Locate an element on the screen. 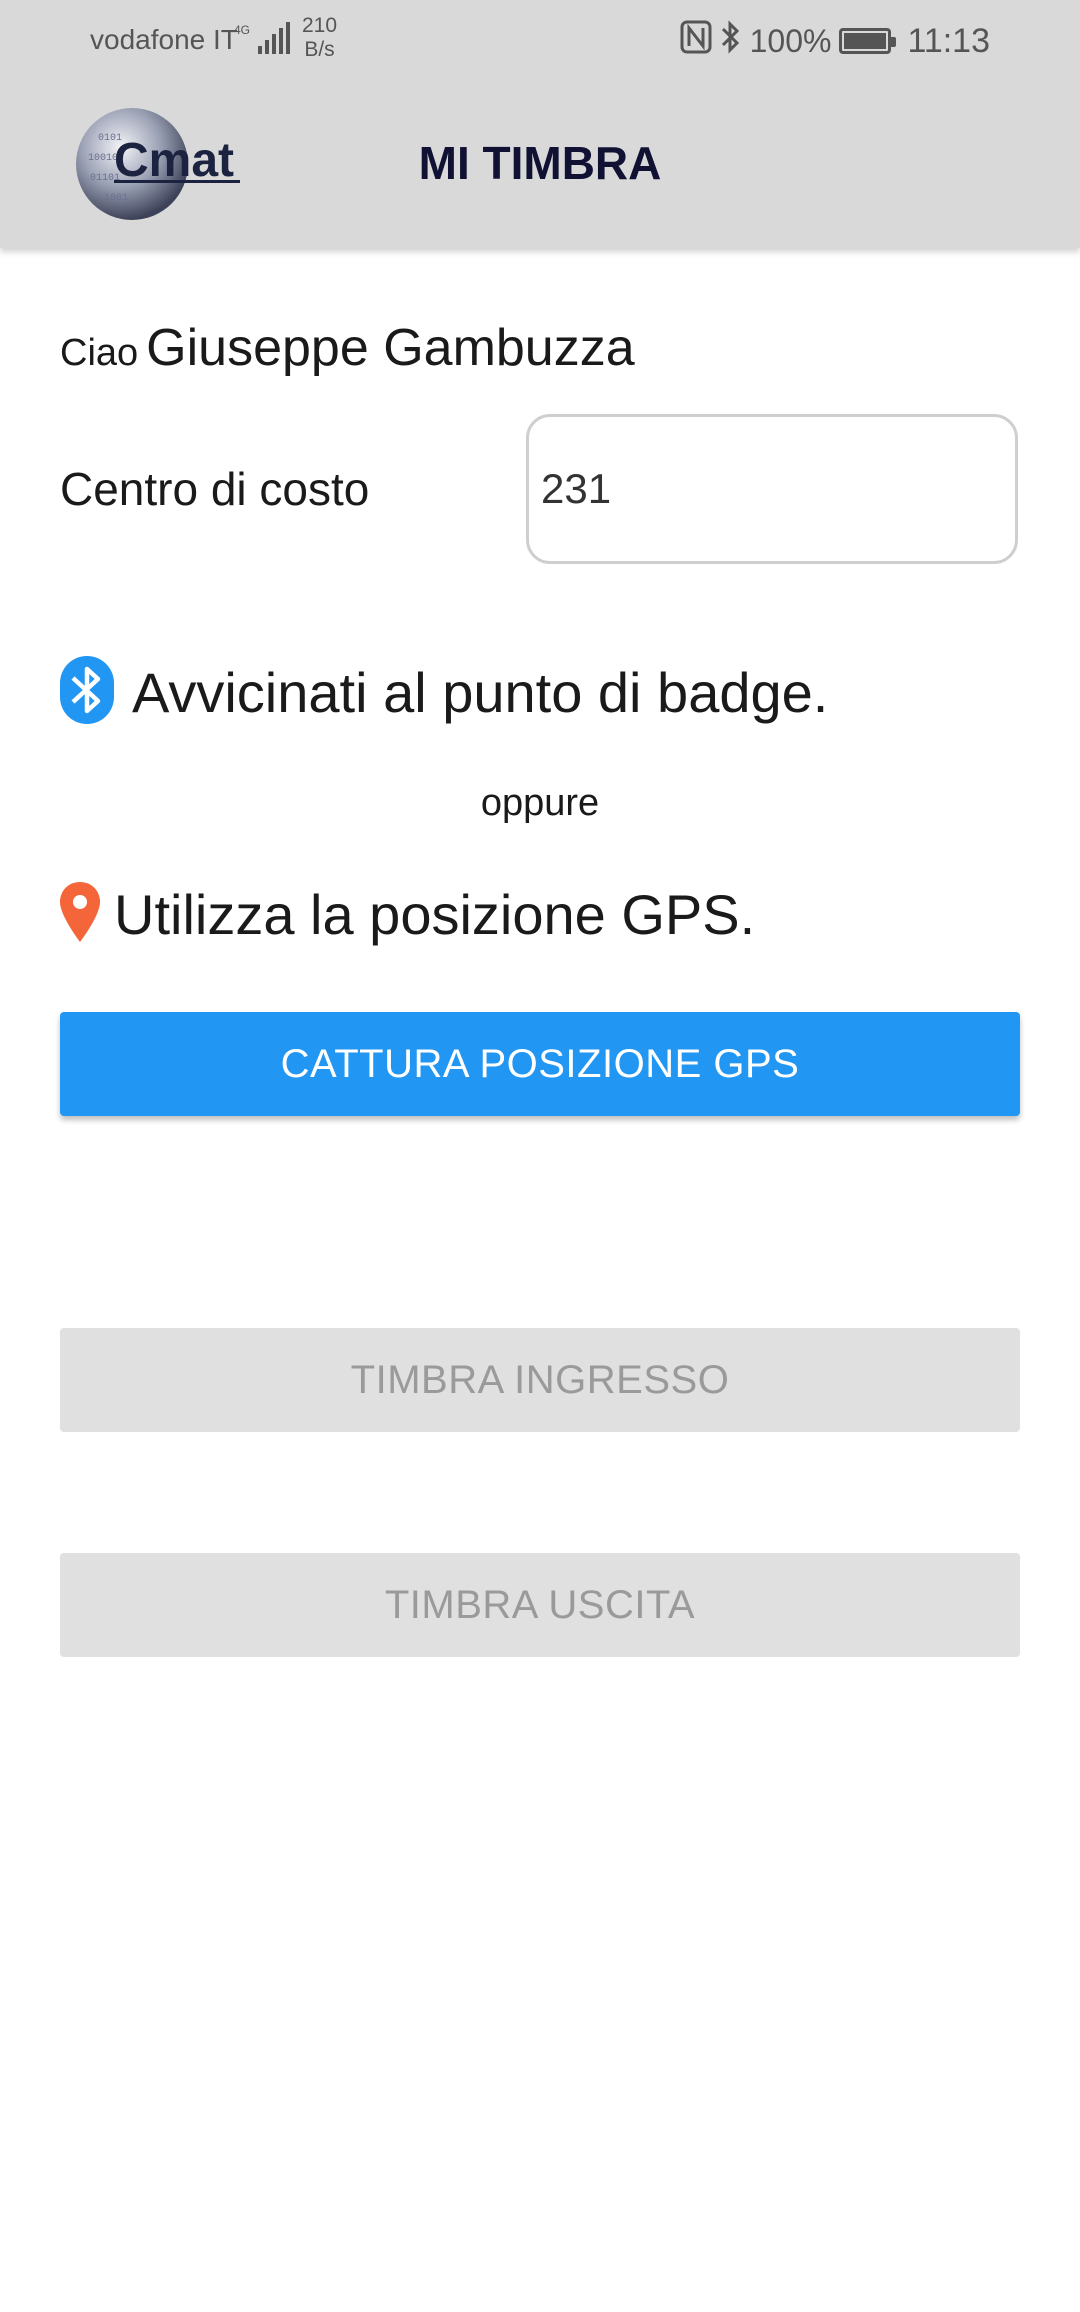 The height and width of the screenshot is (2312, 1080). bluetooth-status-icon is located at coordinates (731, 41).